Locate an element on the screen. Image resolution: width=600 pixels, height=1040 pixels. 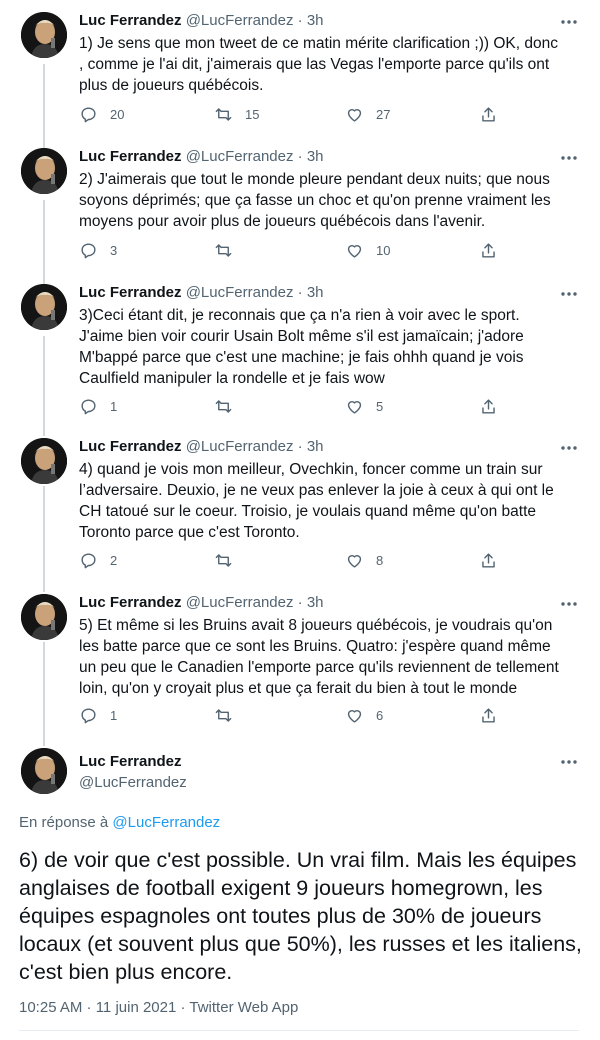
retweet-count: 15 is located at coordinates (252, 114).